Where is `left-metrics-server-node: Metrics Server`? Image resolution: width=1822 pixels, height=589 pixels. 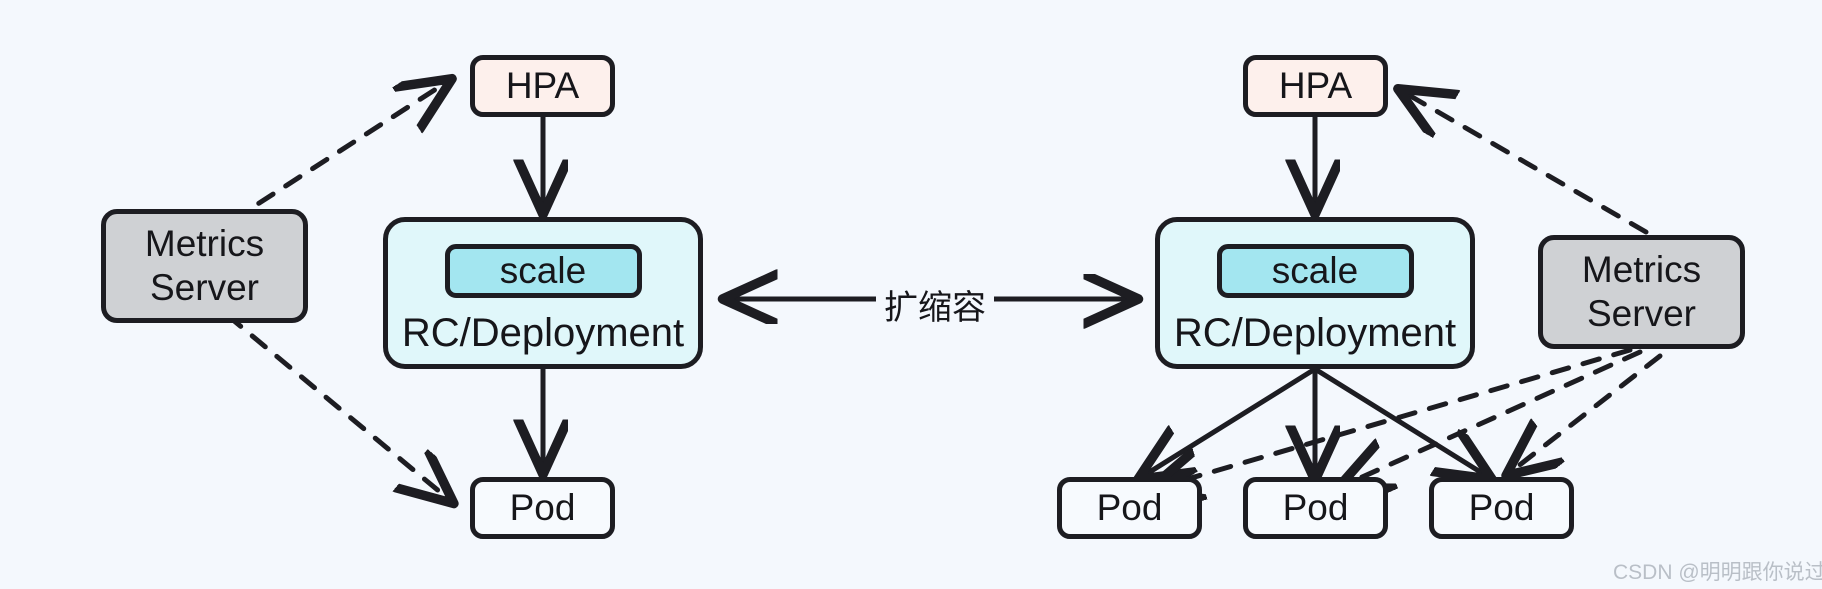 left-metrics-server-node: Metrics Server is located at coordinates (204, 266).